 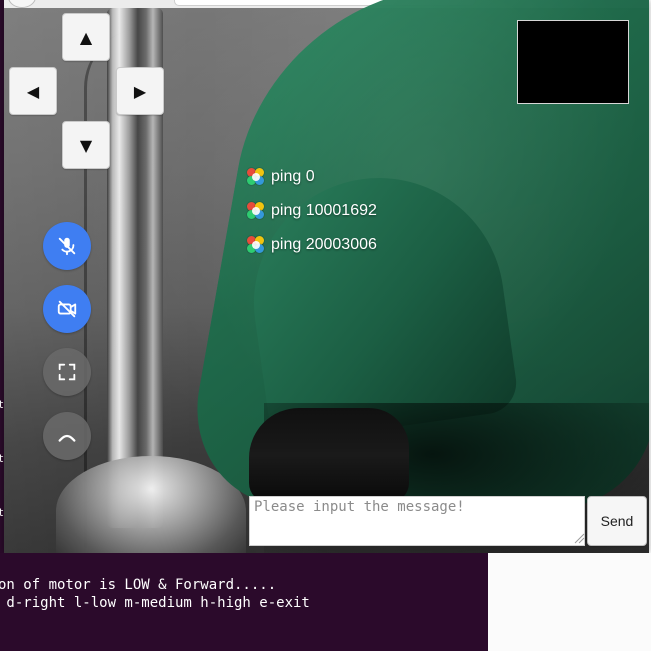 I want to click on local-video-preview, so click(x=573, y=62).